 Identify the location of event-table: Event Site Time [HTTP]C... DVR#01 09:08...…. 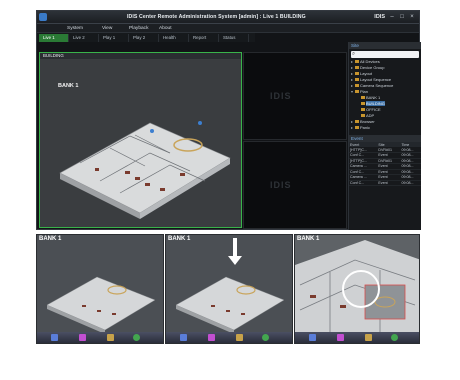
(385, 164).